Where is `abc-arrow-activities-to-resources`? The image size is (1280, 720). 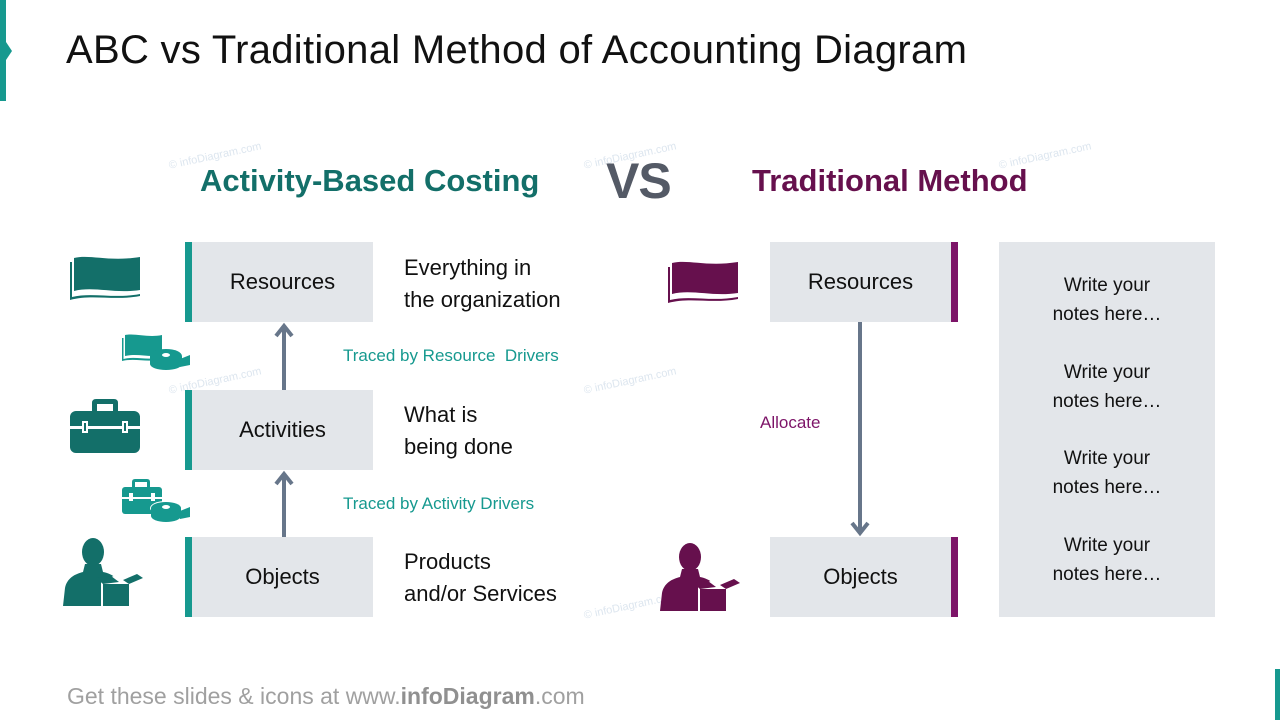 abc-arrow-activities-to-resources is located at coordinates (284, 356).